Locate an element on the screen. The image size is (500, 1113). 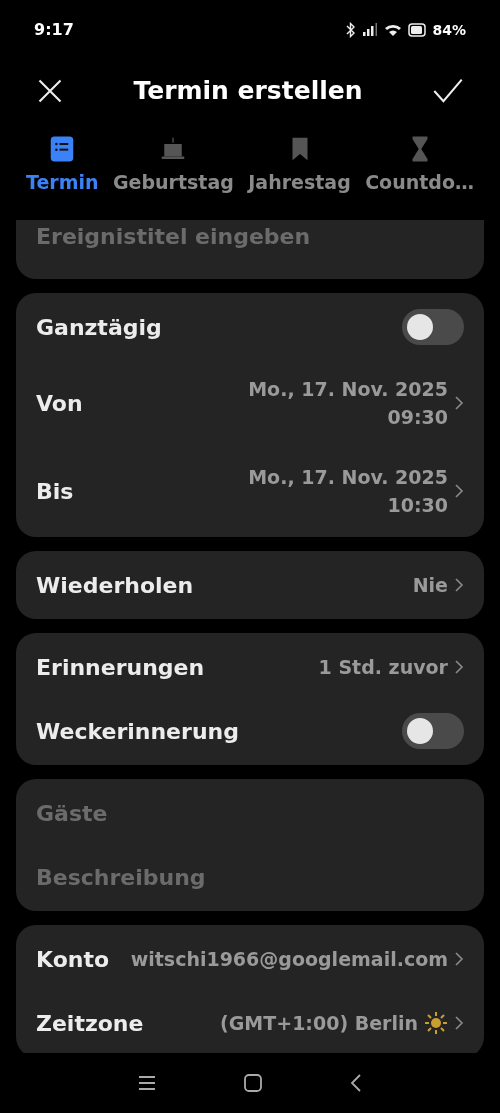
title-field: Ereignistitel eingeben is located at coordinates (250, 249).